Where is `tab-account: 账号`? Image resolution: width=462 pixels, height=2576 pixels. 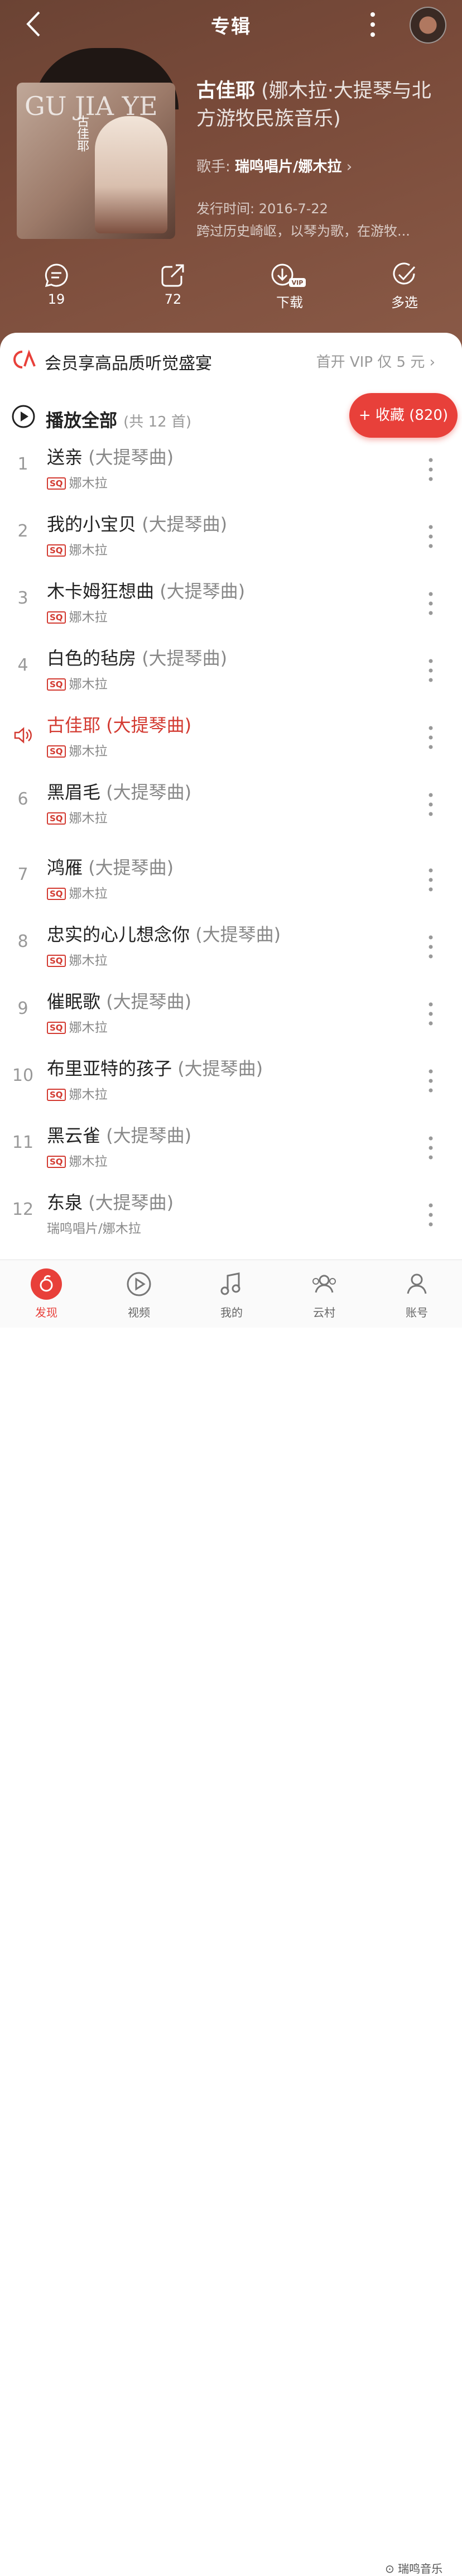
tab-account: 账号 is located at coordinates (416, 1294).